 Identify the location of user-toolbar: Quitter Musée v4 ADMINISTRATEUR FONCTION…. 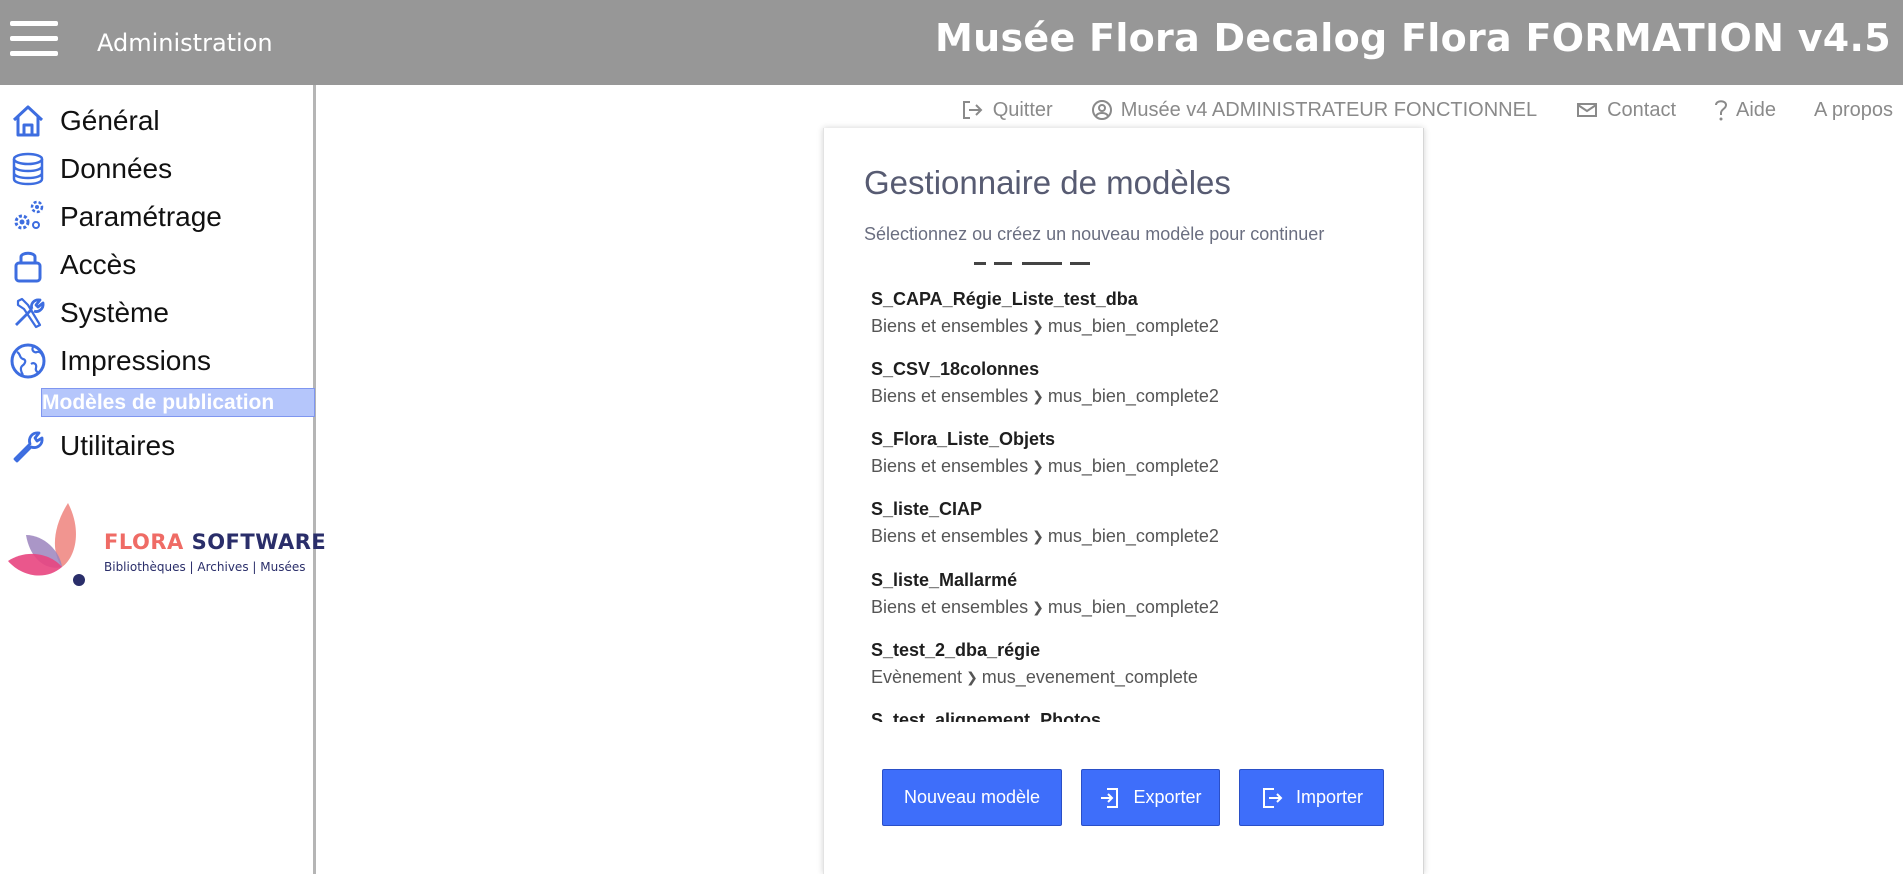
(1408, 110).